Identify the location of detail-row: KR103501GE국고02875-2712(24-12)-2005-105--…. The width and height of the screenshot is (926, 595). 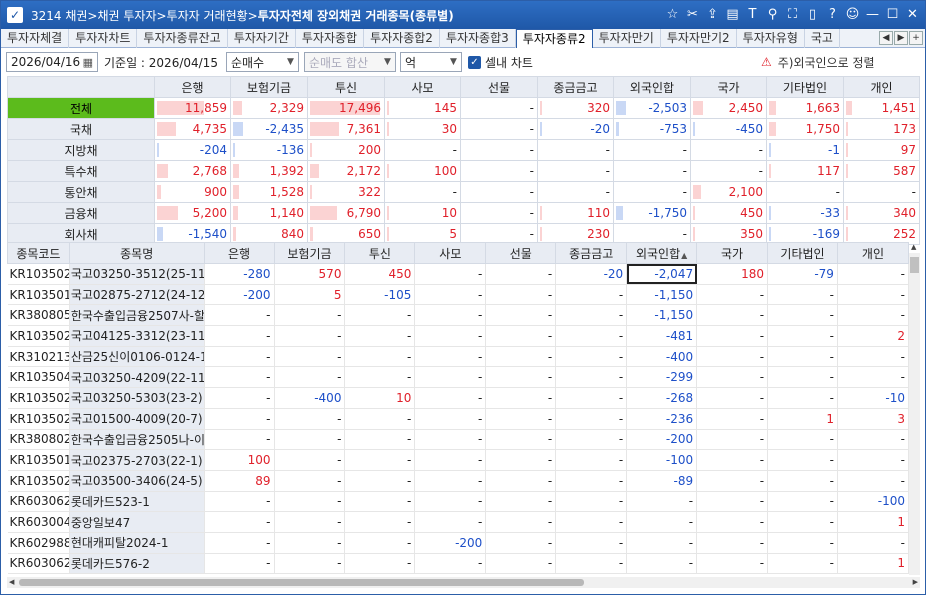
(458, 295).